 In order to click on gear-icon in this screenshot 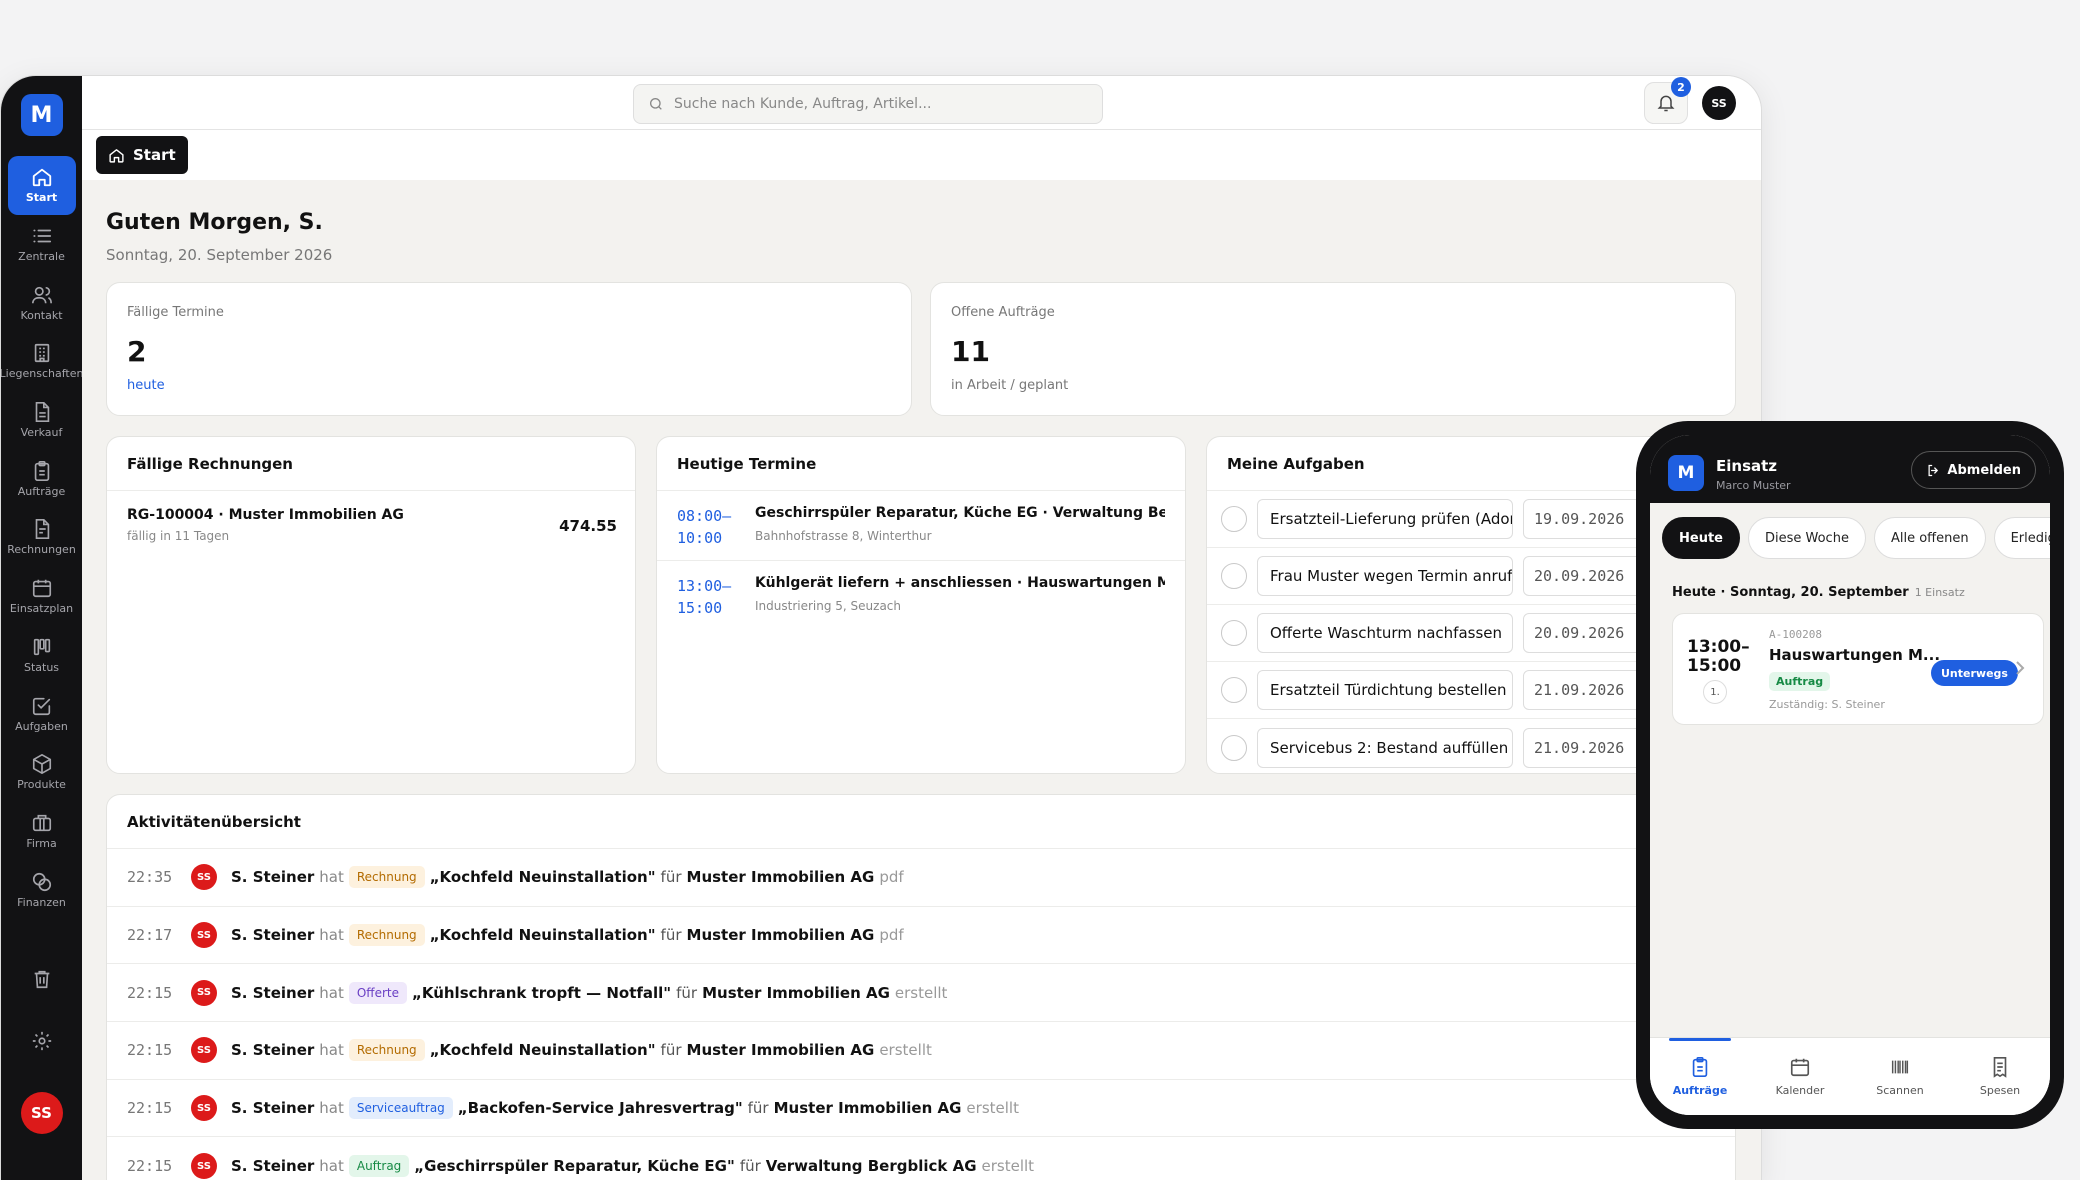, I will do `click(42, 1041)`.